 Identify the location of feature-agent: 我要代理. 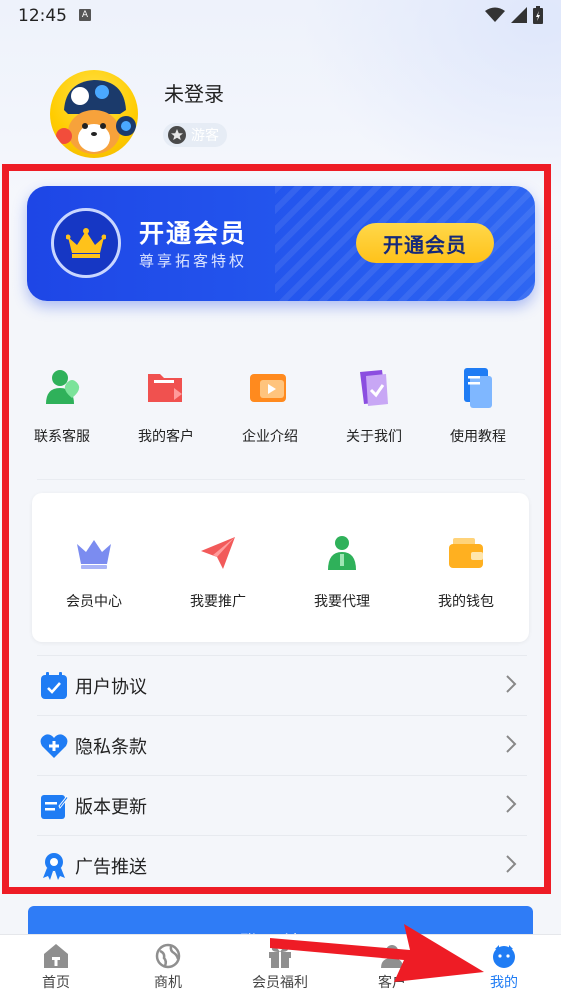
(342, 572).